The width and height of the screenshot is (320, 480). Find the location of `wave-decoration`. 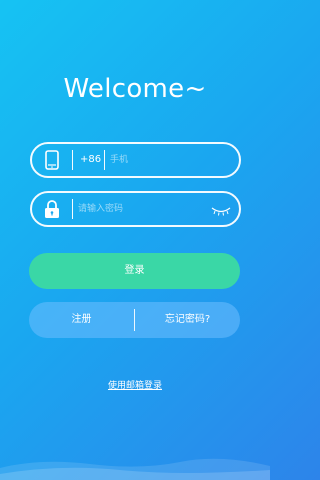

wave-decoration is located at coordinates (135, 469).